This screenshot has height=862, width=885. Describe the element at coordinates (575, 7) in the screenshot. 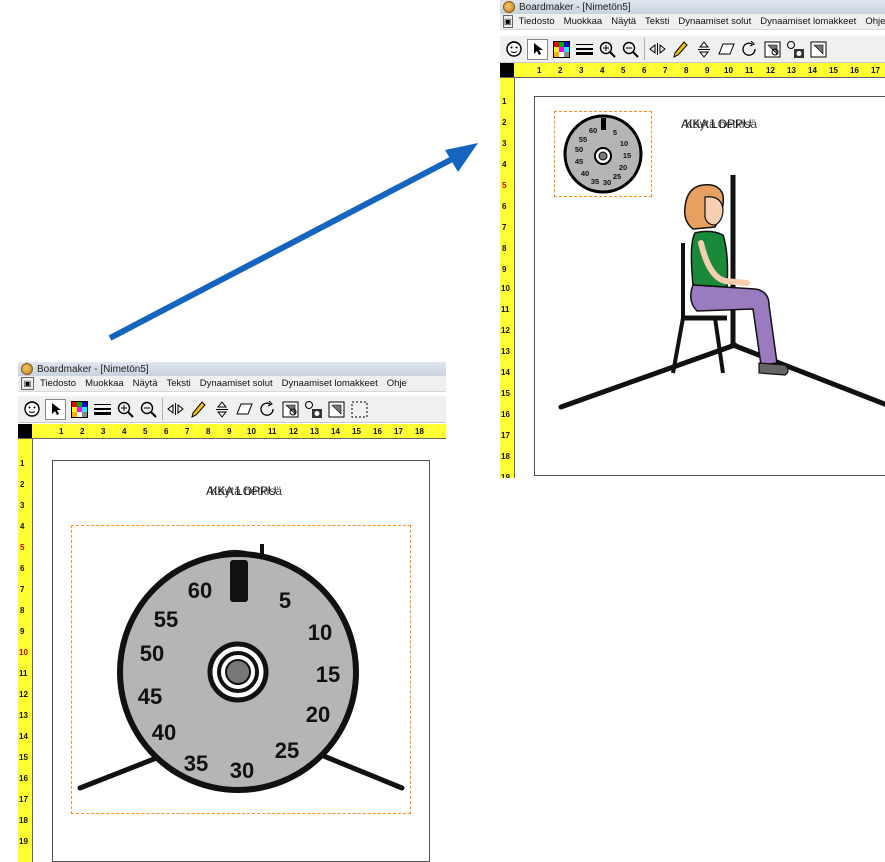

I see `window-title: Boardmaker - [Nimetön5]` at that location.